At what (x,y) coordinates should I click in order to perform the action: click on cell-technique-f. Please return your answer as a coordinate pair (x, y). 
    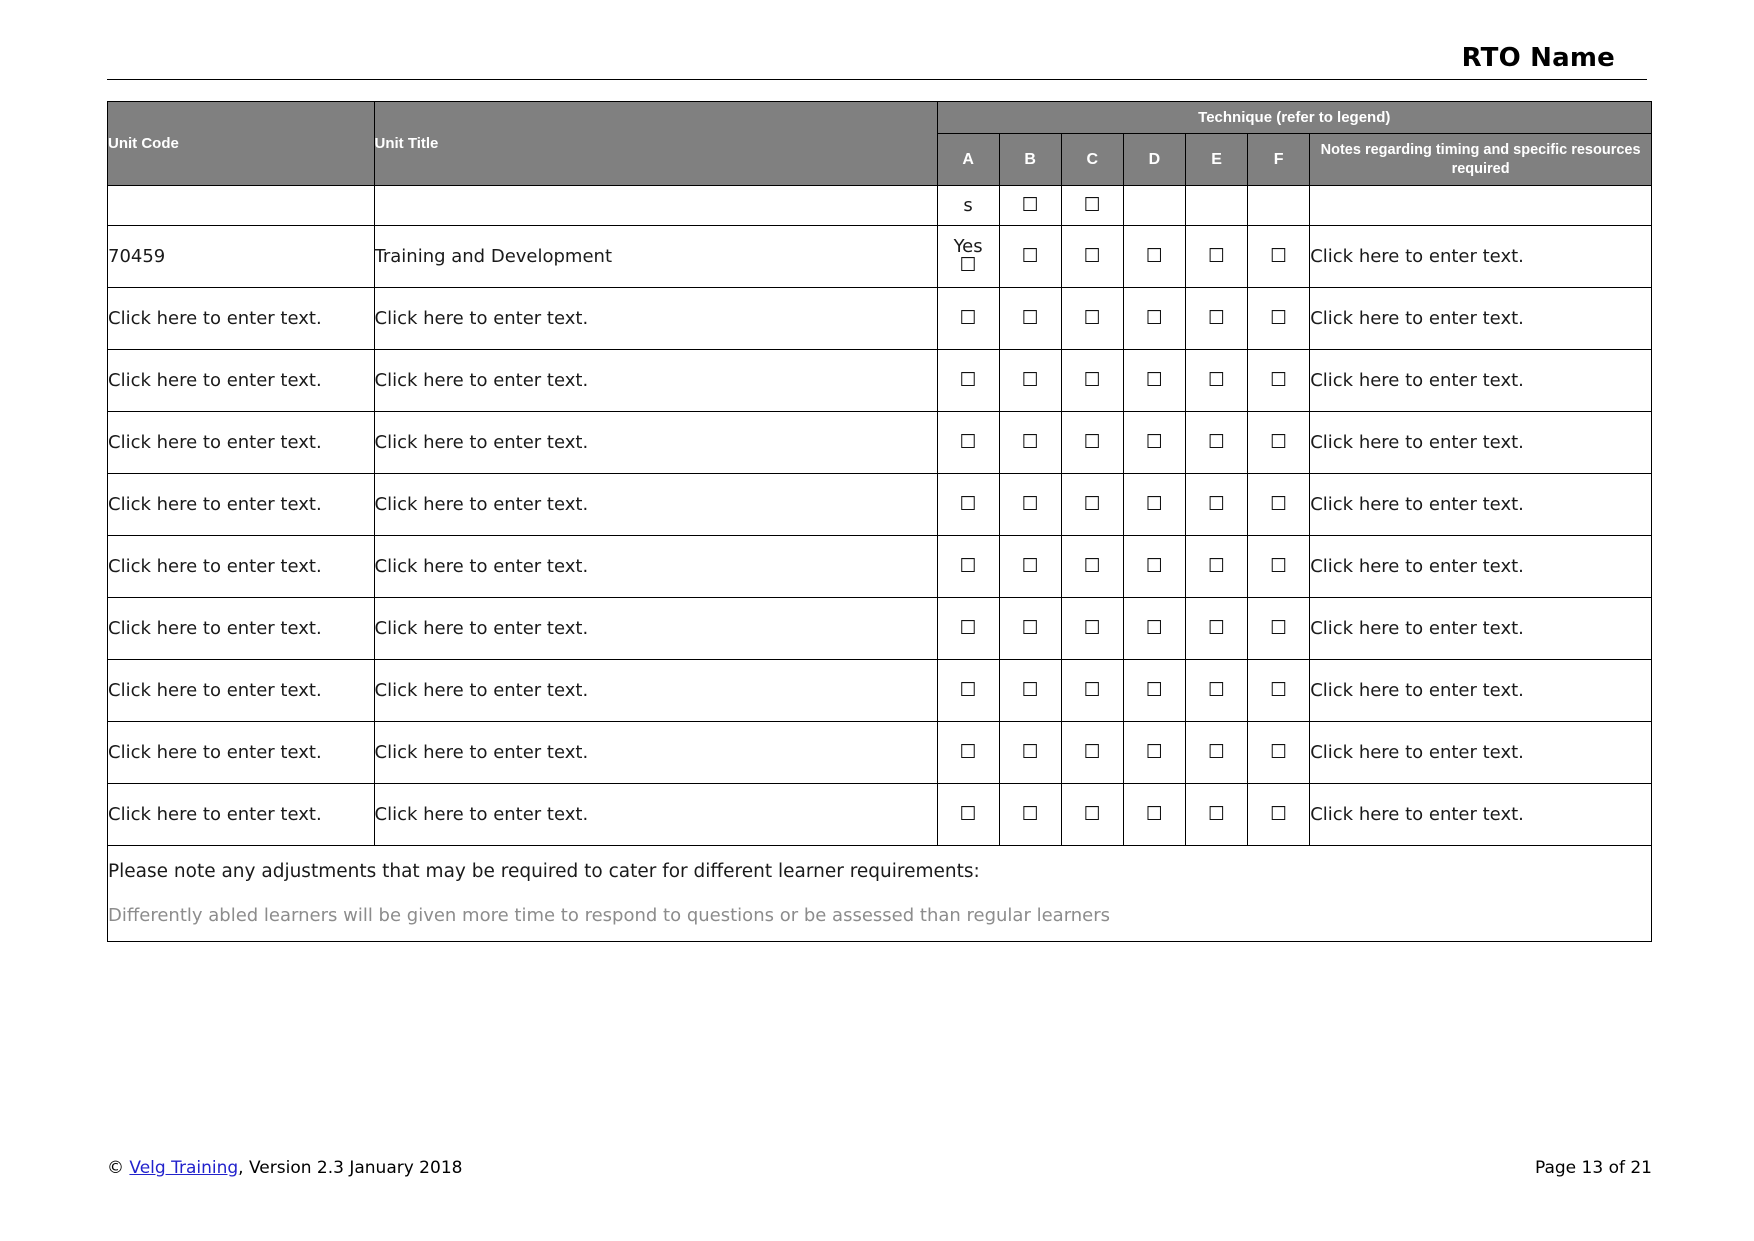
    Looking at the image, I should click on (1279, 205).